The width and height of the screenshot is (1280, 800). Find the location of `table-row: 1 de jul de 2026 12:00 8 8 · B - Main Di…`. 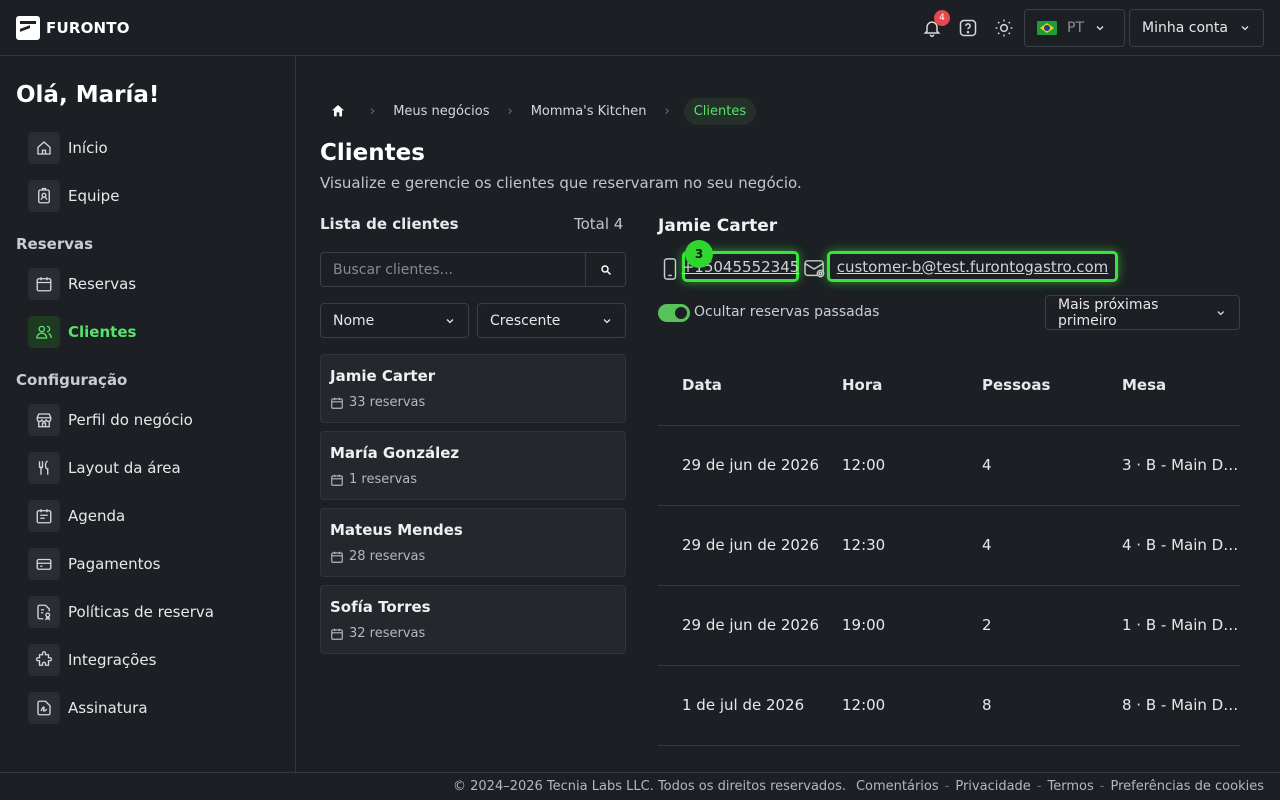

table-row: 1 de jul de 2026 12:00 8 8 · B - Main Di… is located at coordinates (949, 706).